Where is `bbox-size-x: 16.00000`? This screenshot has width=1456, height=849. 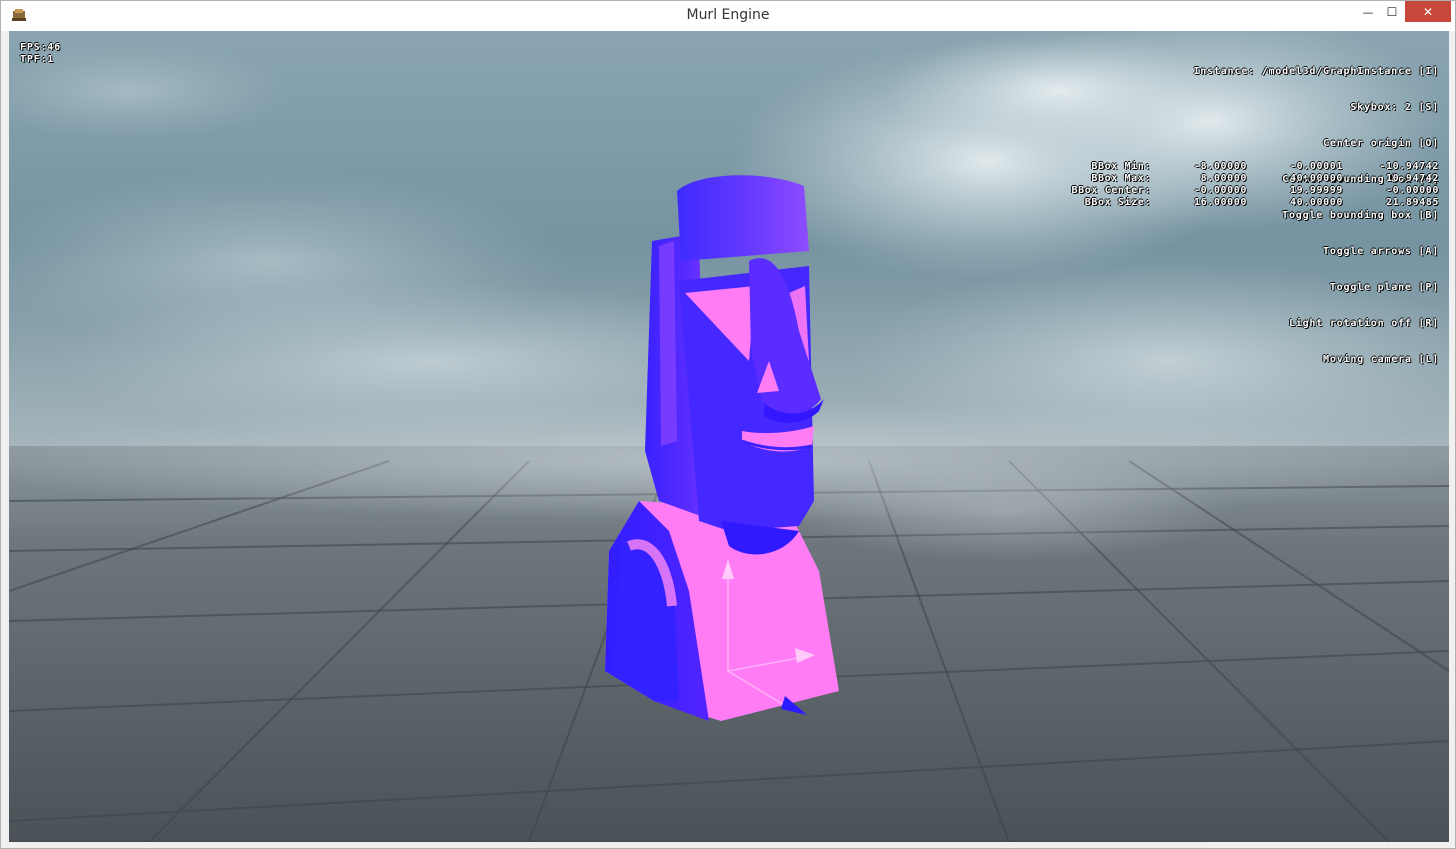
bbox-size-x: 16.00000 is located at coordinates (1220, 202).